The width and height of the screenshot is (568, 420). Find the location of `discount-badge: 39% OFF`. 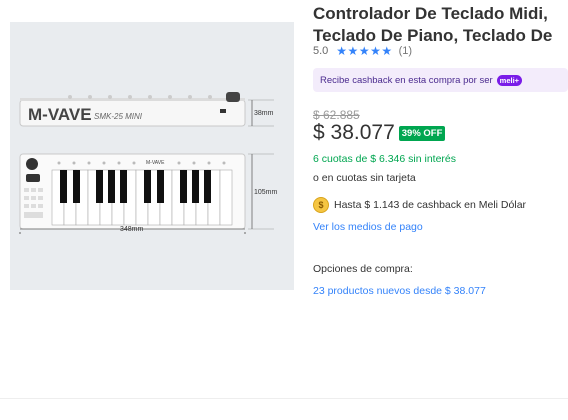

discount-badge: 39% OFF is located at coordinates (422, 133).